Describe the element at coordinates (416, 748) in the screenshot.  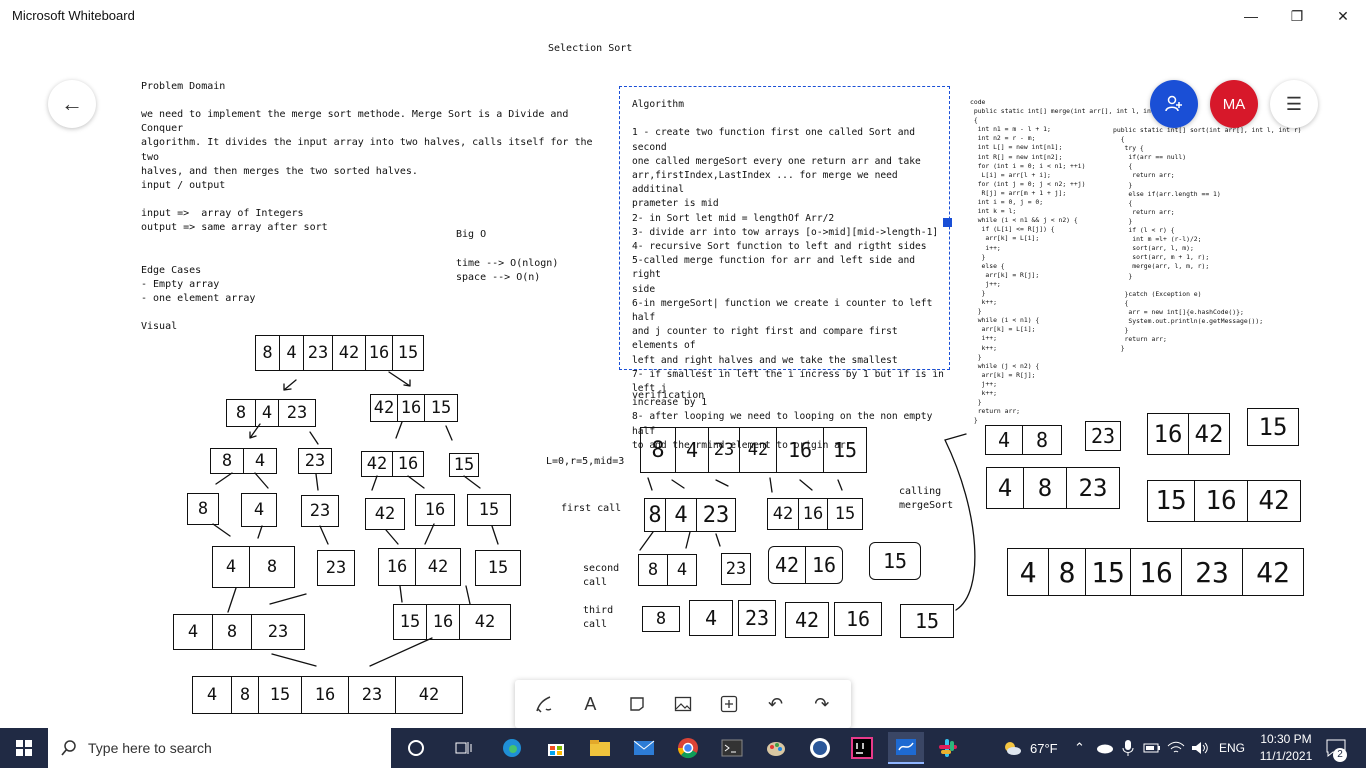
I see `cortana-icon` at that location.